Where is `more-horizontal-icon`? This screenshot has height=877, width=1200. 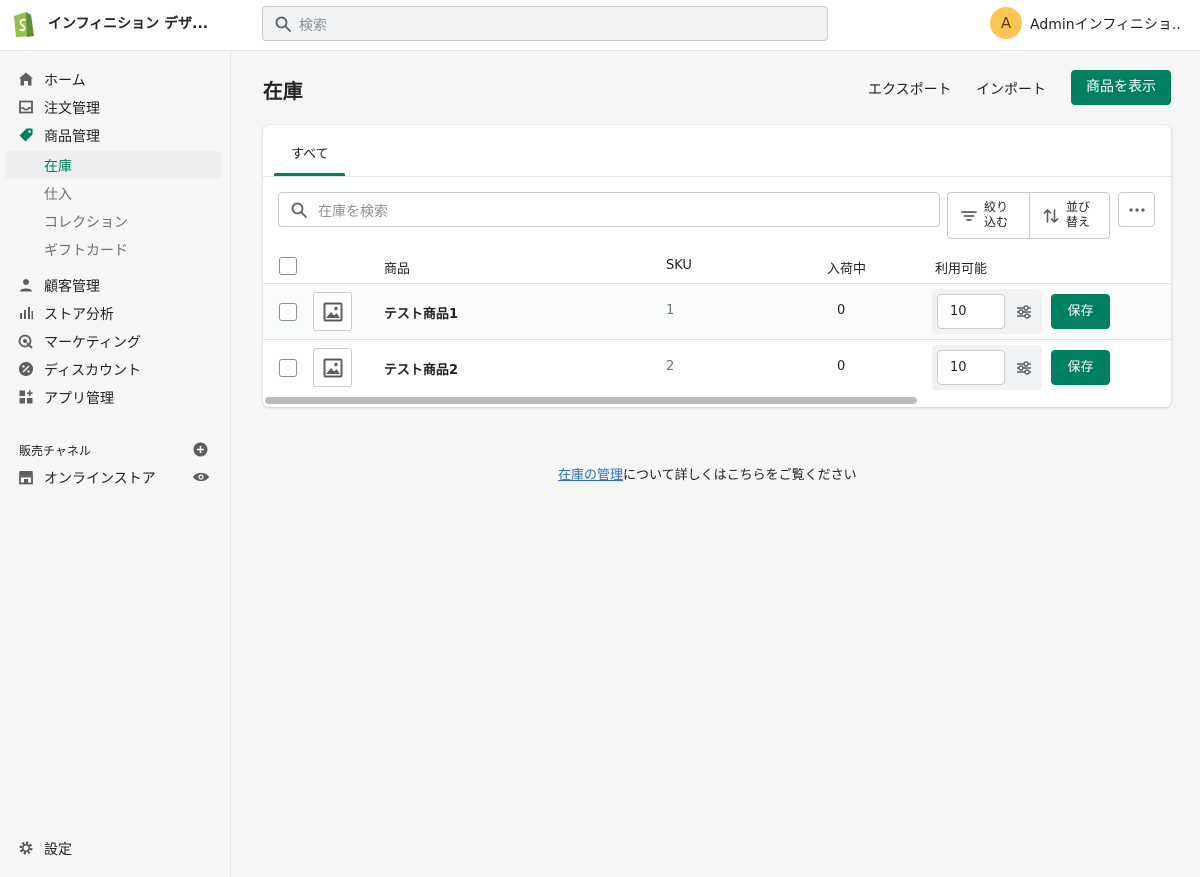 more-horizontal-icon is located at coordinates (1137, 210).